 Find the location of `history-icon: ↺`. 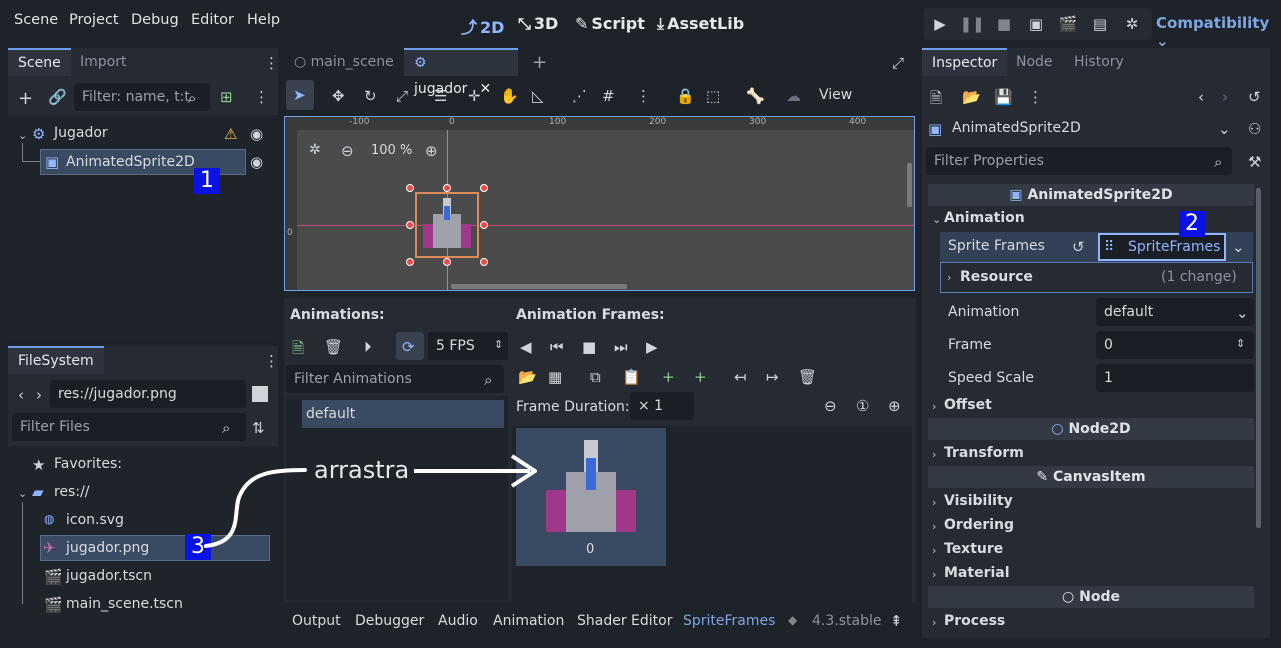

history-icon: ↺ is located at coordinates (1254, 97).